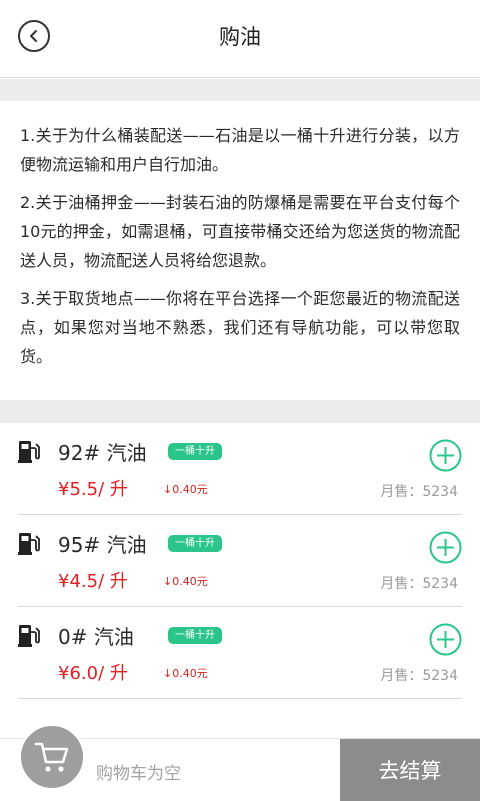 This screenshot has height=801, width=480. Describe the element at coordinates (240, 469) in the screenshot. I see `product-row: 92# 汽油 一桶十升 ¥5.5/ 升 ↓0.40元 月售：5234` at that location.